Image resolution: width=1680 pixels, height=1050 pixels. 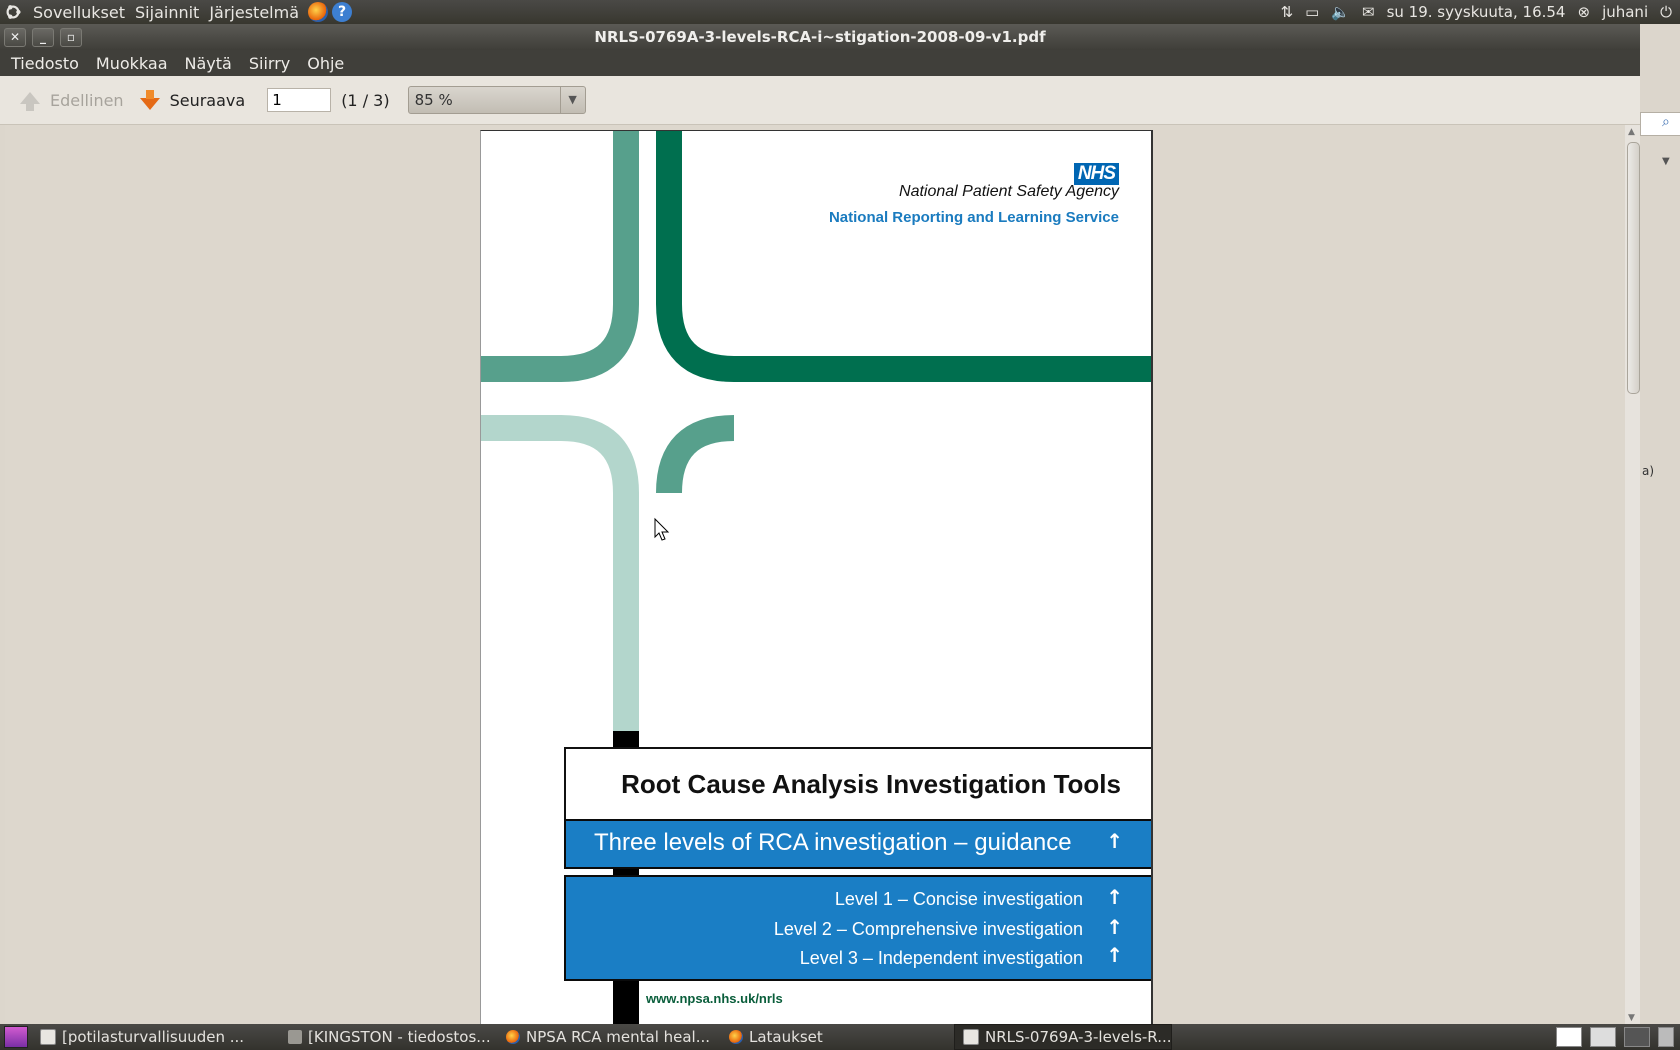 I want to click on menu-places: Sijainnit, so click(x=167, y=12).